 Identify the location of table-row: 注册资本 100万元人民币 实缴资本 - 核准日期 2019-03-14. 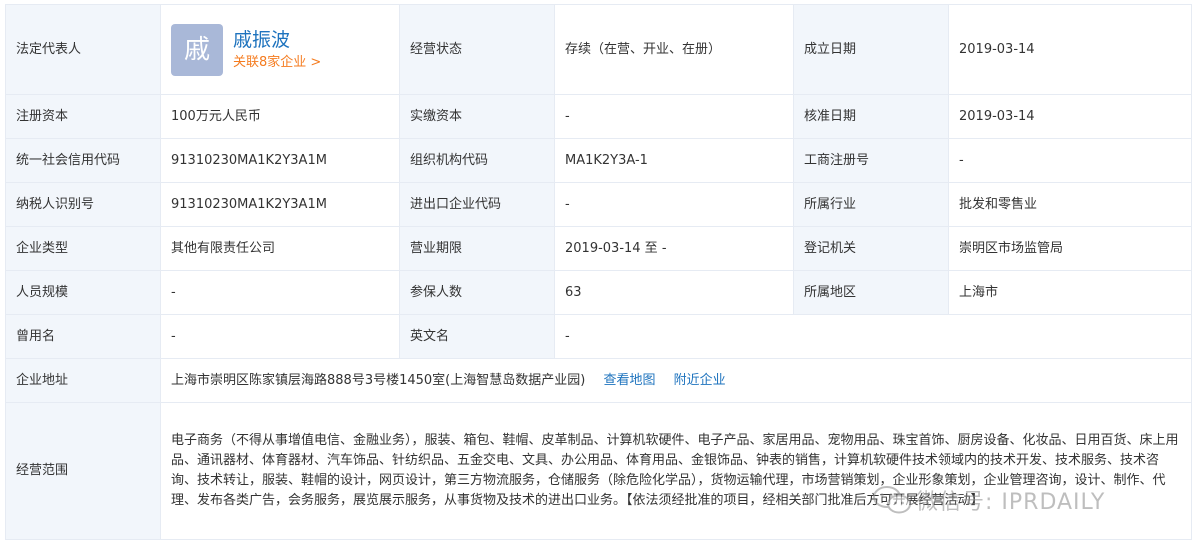
(598, 116).